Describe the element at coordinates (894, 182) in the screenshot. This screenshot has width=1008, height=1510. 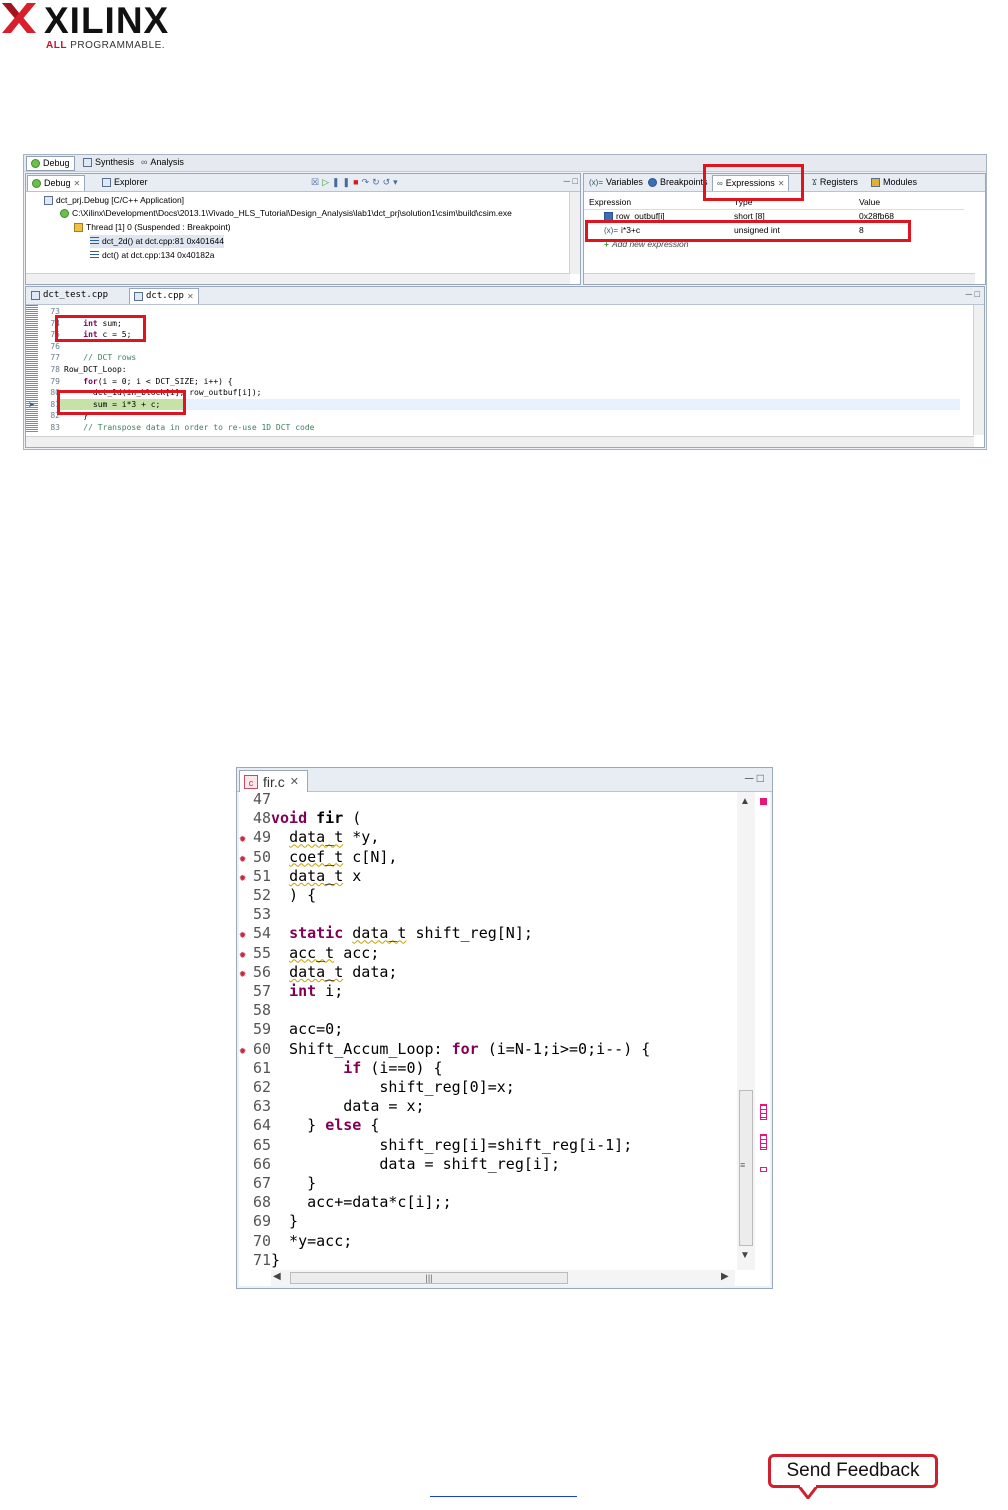
I see `tab-modules: Modules` at that location.